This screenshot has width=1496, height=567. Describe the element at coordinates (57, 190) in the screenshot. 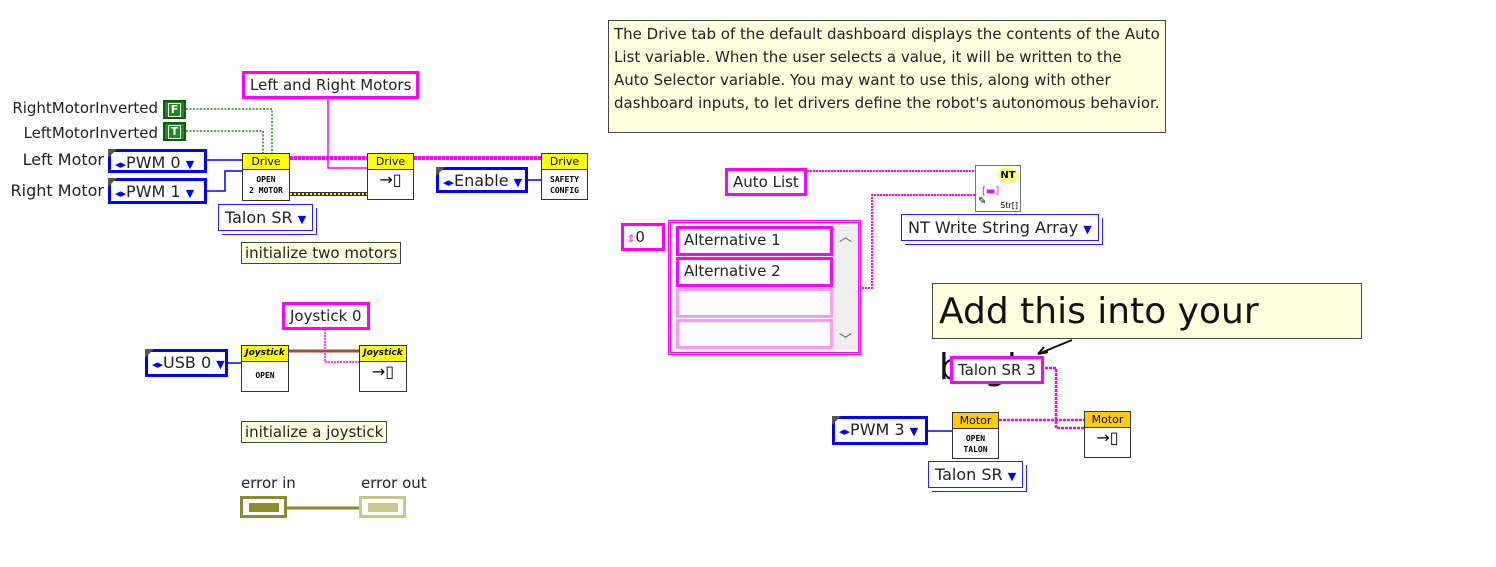

I see `right-motor-label: Right Motor` at that location.